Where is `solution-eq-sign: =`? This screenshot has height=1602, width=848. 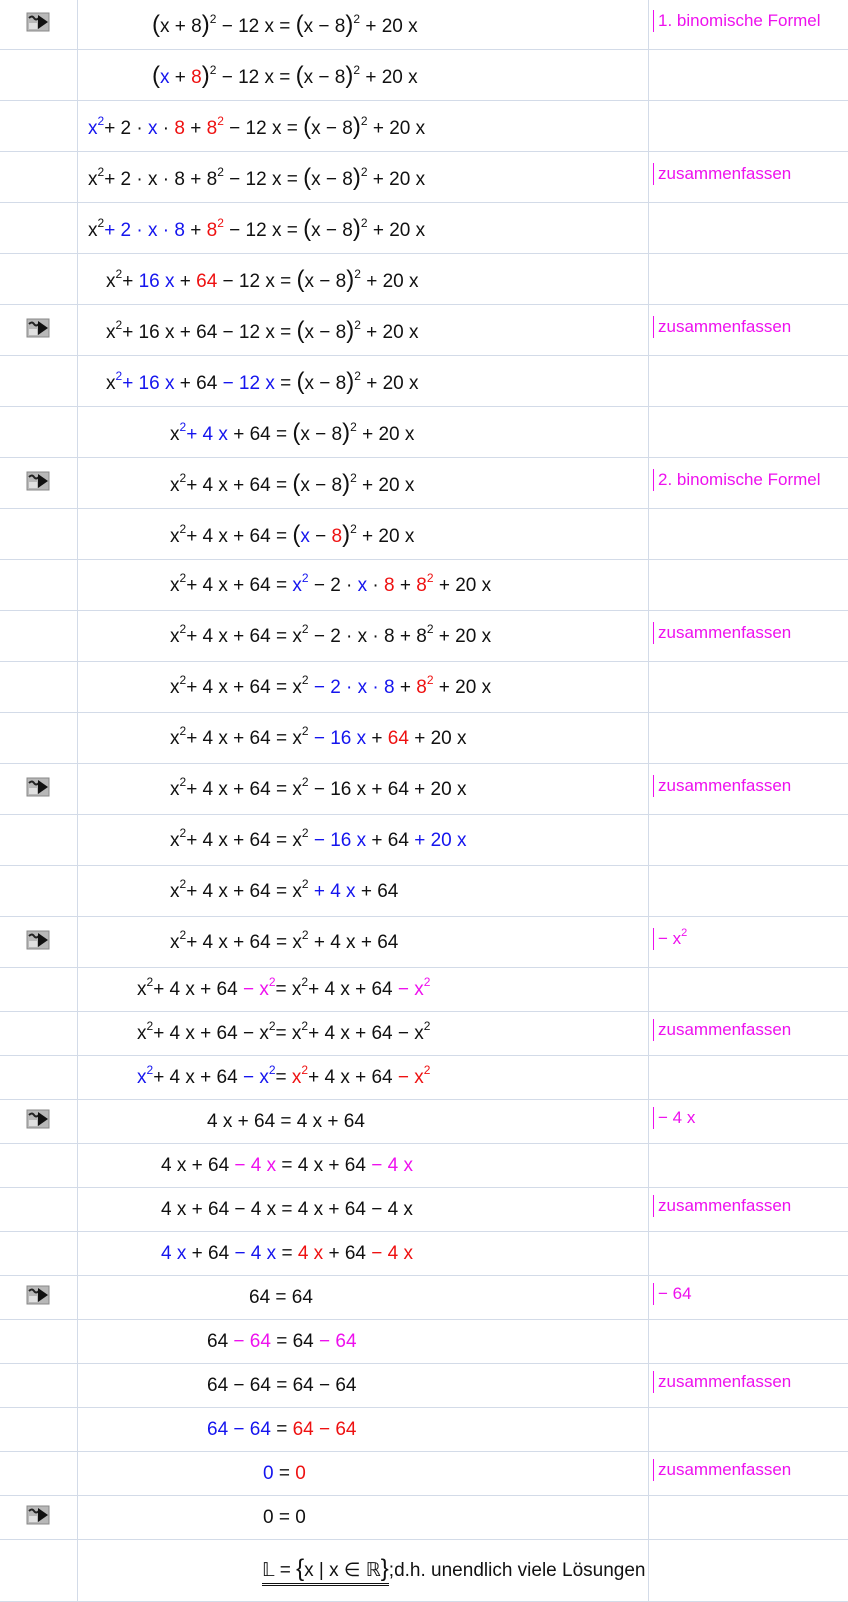
solution-eq-sign: = is located at coordinates (285, 1570).